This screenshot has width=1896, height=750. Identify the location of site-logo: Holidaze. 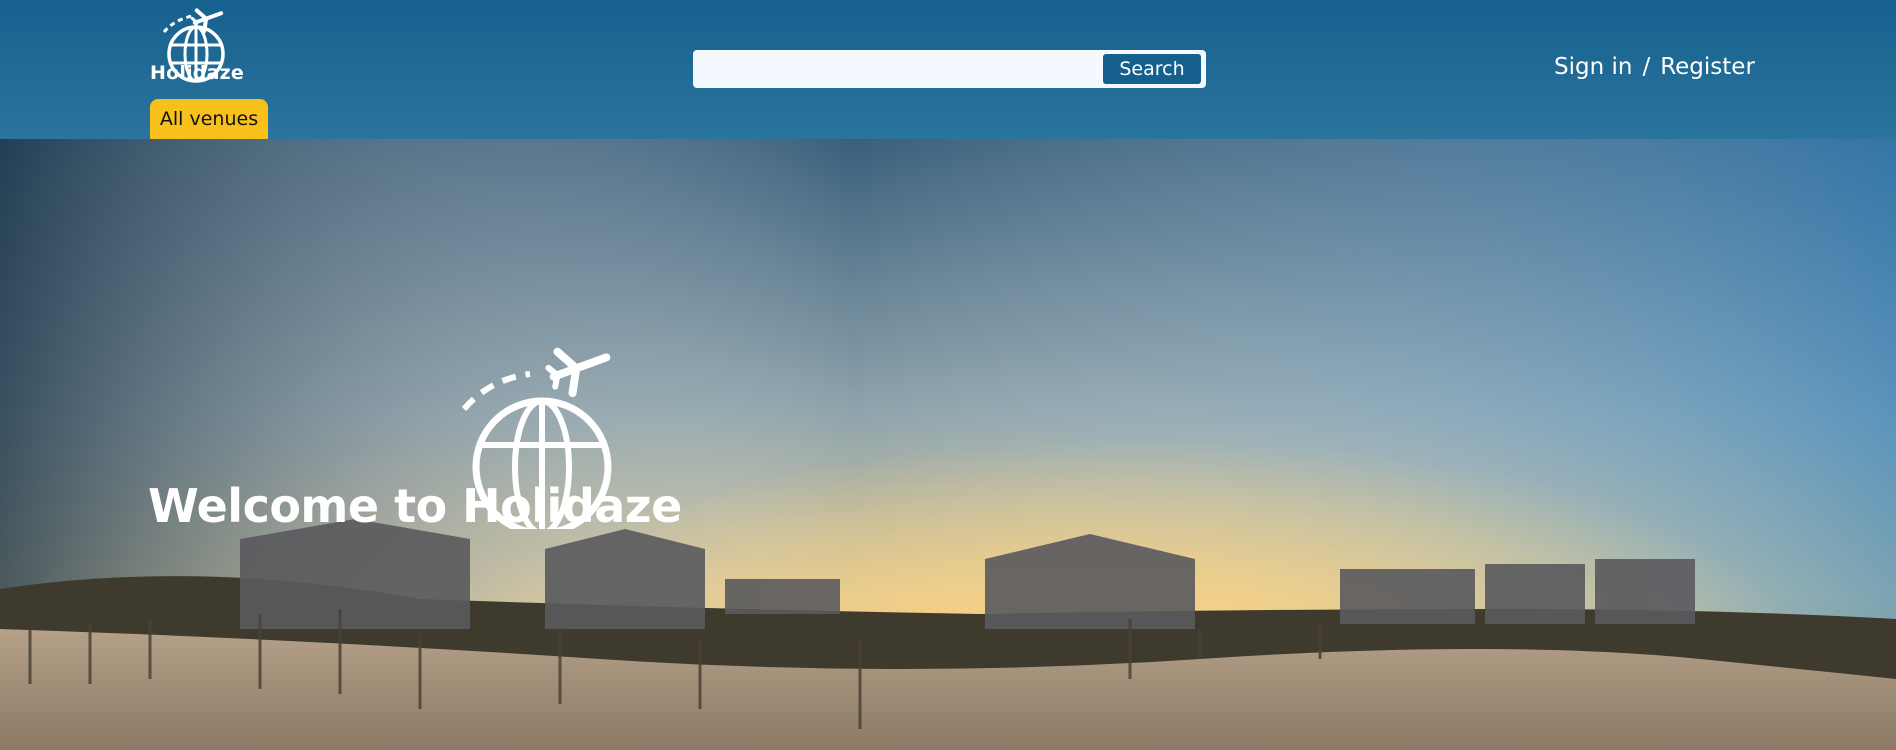
(197, 45).